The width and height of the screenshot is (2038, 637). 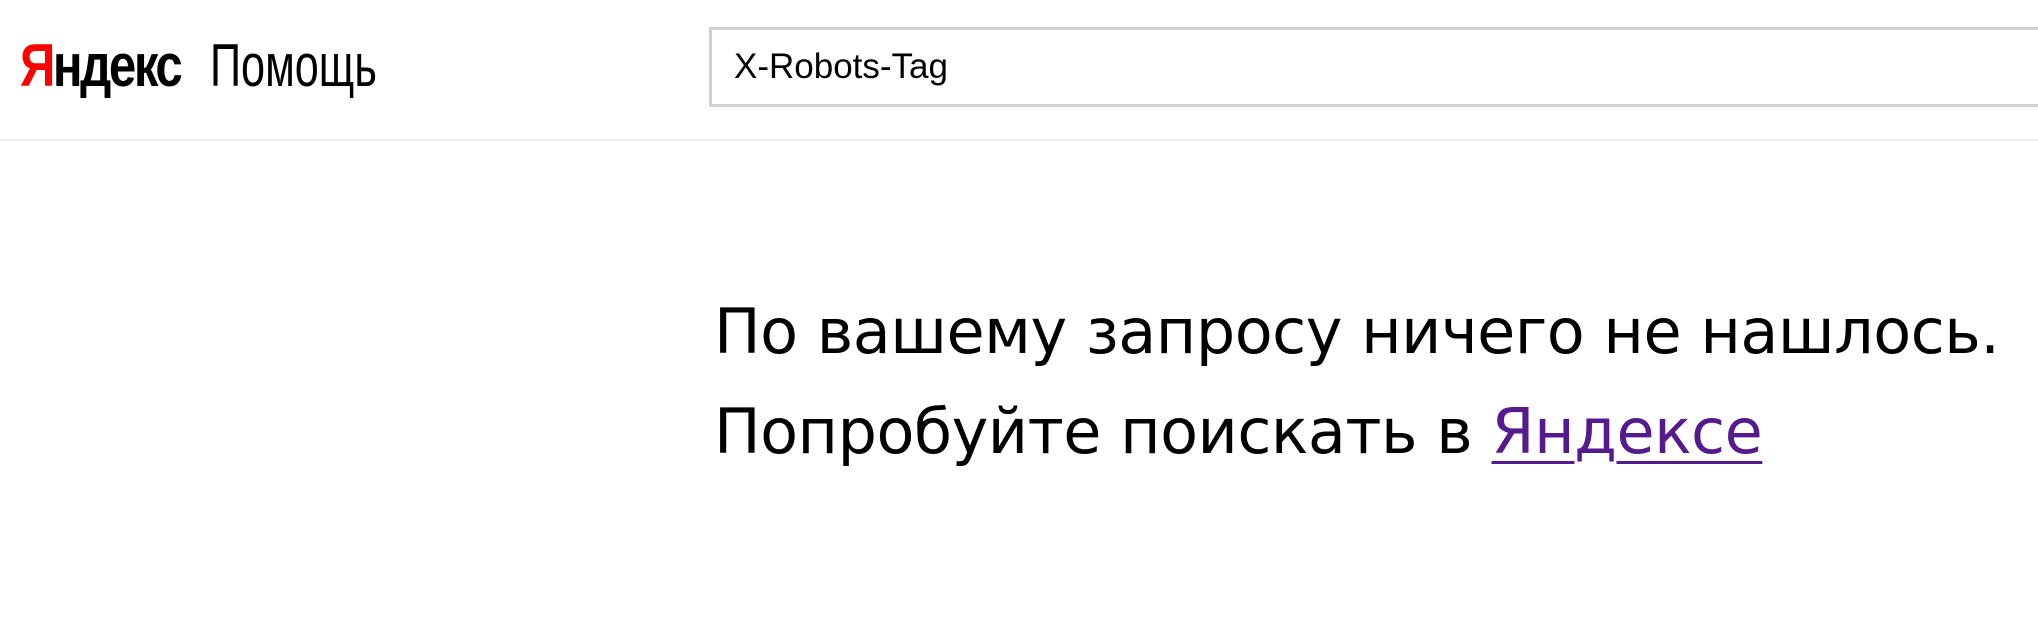 I want to click on yandex-logo-rest: ндекс, so click(x=117, y=65).